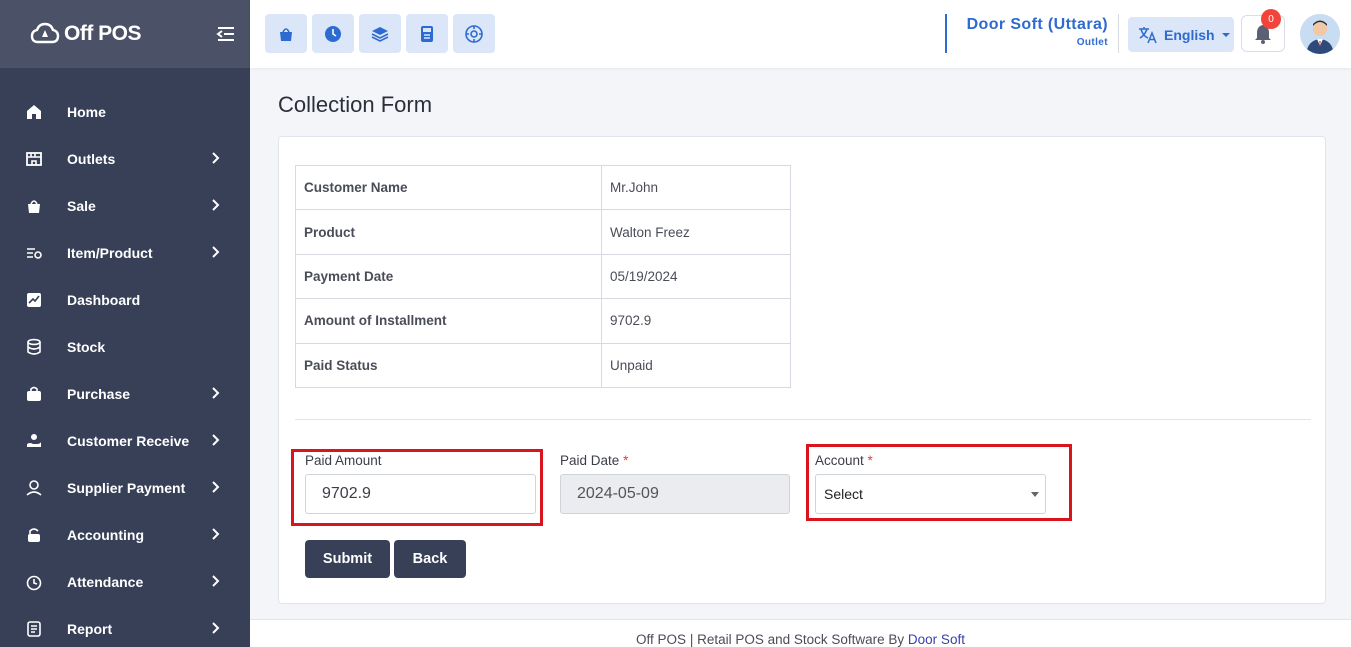 This screenshot has width=1351, height=647. What do you see at coordinates (125, 158) in the screenshot?
I see `sidebar-item-outlets: Outlets` at bounding box center [125, 158].